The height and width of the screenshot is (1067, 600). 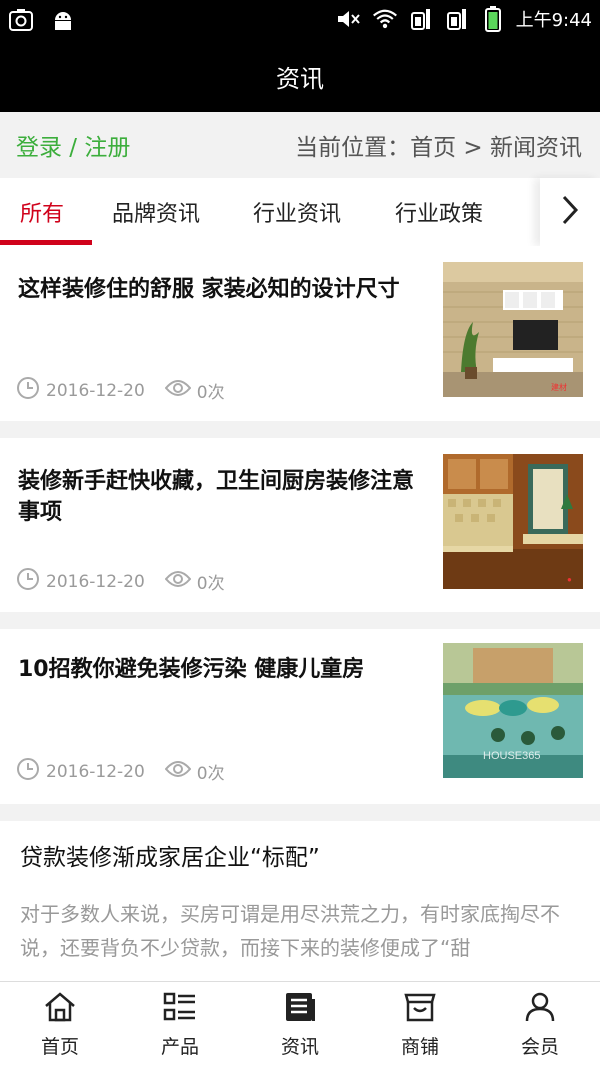 I want to click on status-bar: 上午9:44, so click(x=300, y=20).